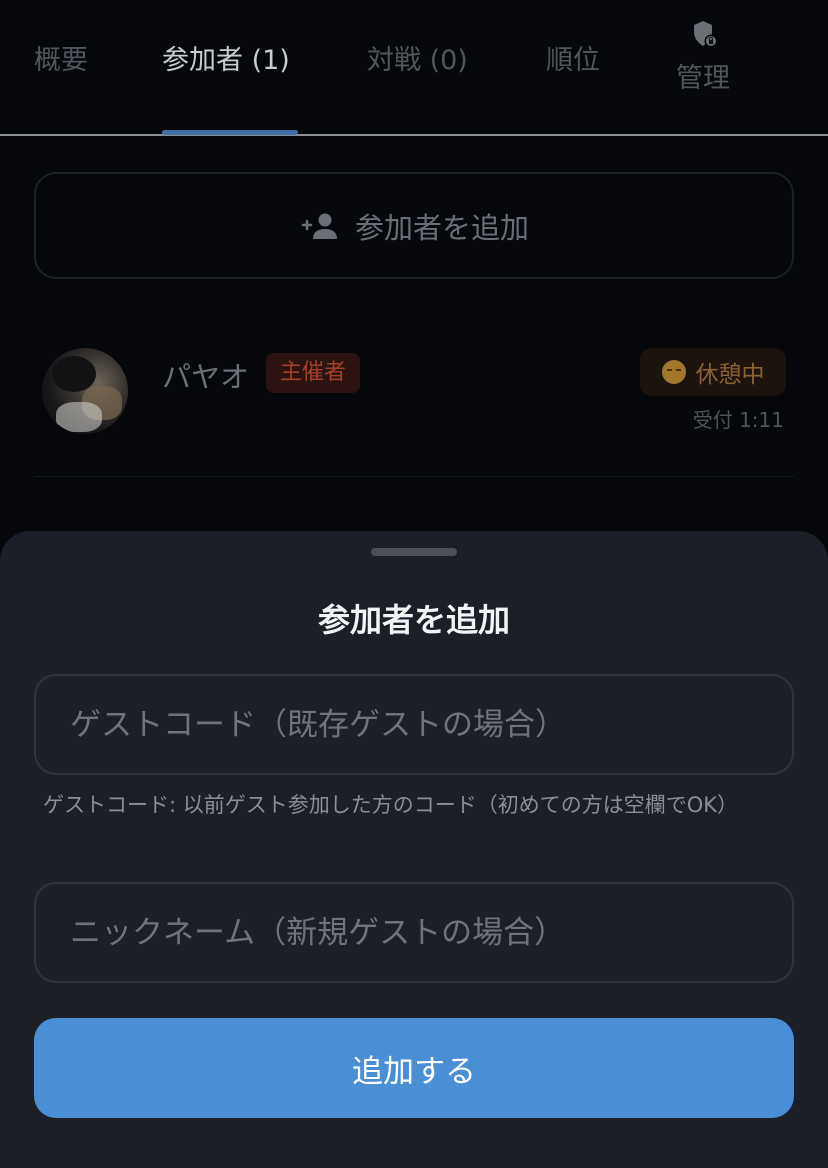 This screenshot has height=1168, width=828. What do you see at coordinates (705, 58) in the screenshot?
I see `tab-admin: 管理` at bounding box center [705, 58].